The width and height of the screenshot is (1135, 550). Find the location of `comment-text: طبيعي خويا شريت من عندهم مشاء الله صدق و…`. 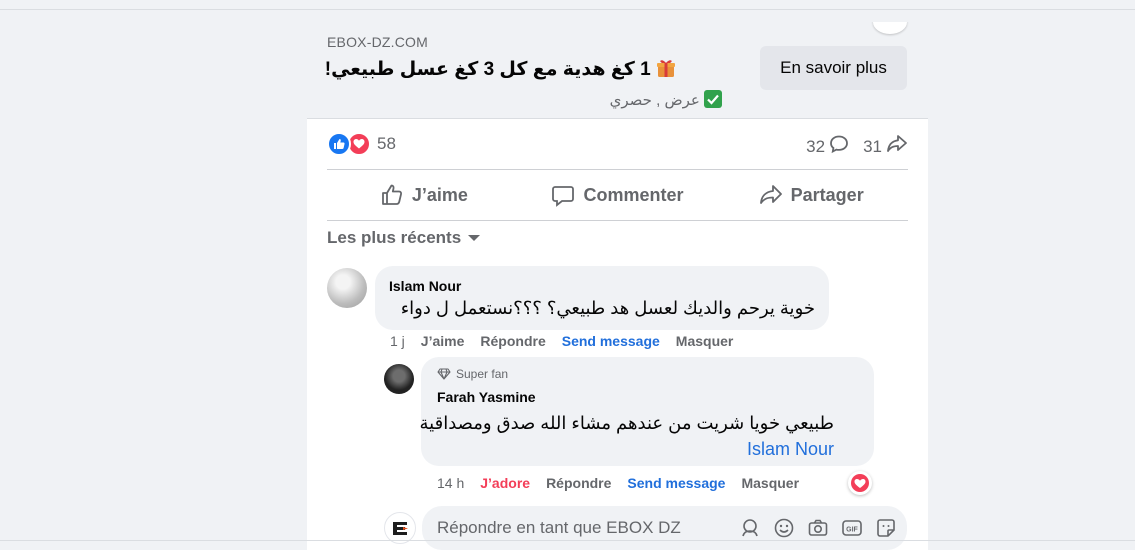

comment-text: طبيعي خويا شريت من عندهم مشاء الله صدق و… is located at coordinates (624, 436).